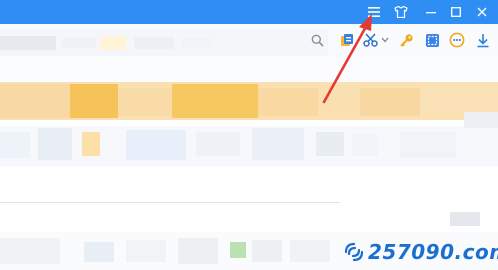 The height and width of the screenshot is (270, 498). I want to click on search-icon, so click(317, 40).